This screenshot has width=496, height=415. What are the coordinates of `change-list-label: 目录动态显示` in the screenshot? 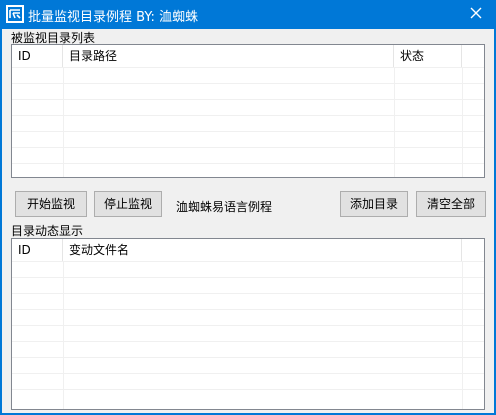 It's located at (47, 231).